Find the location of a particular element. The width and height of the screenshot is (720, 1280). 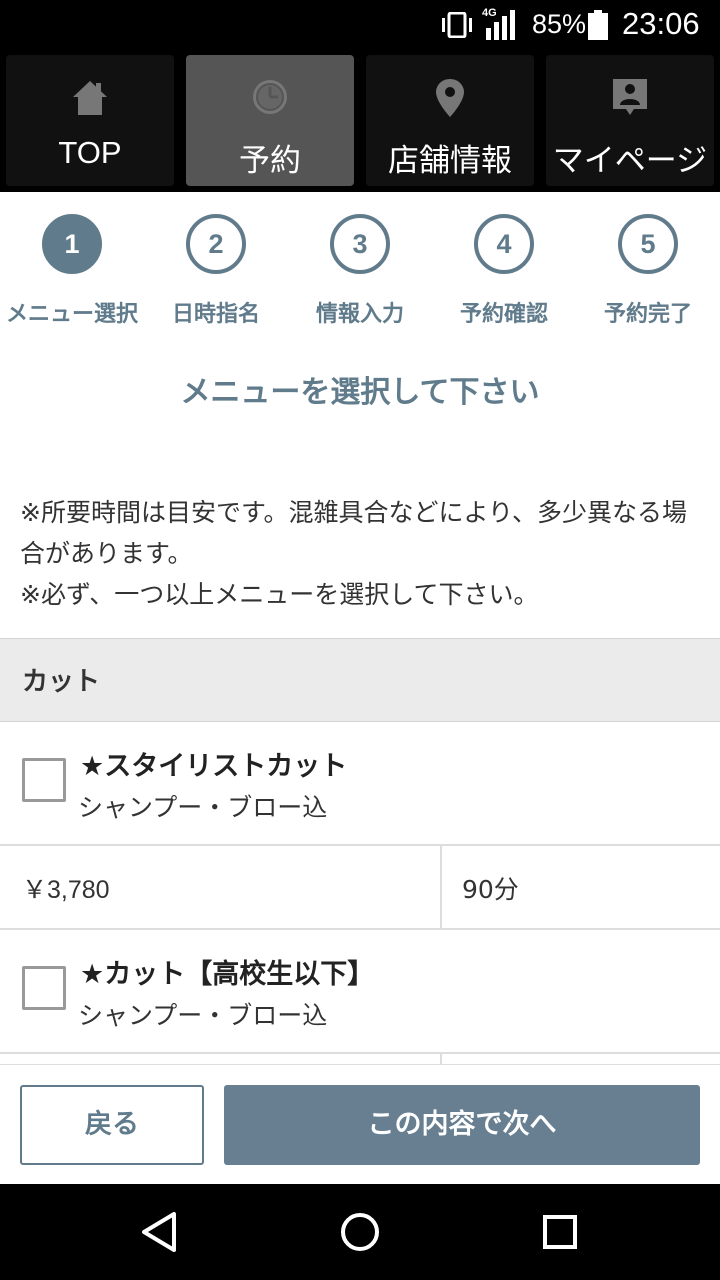

note-required: ※必ず、一つ以上メニューを選択して下さい。 is located at coordinates (279, 594).